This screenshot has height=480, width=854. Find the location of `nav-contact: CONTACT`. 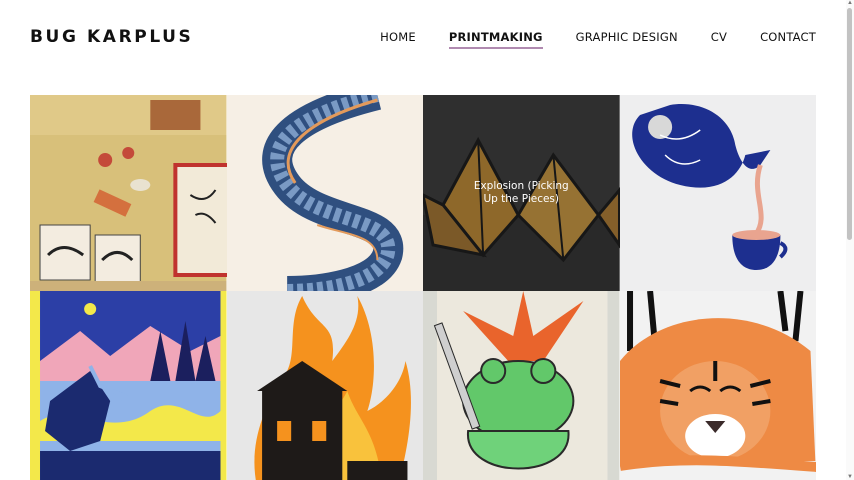

nav-contact: CONTACT is located at coordinates (788, 39).